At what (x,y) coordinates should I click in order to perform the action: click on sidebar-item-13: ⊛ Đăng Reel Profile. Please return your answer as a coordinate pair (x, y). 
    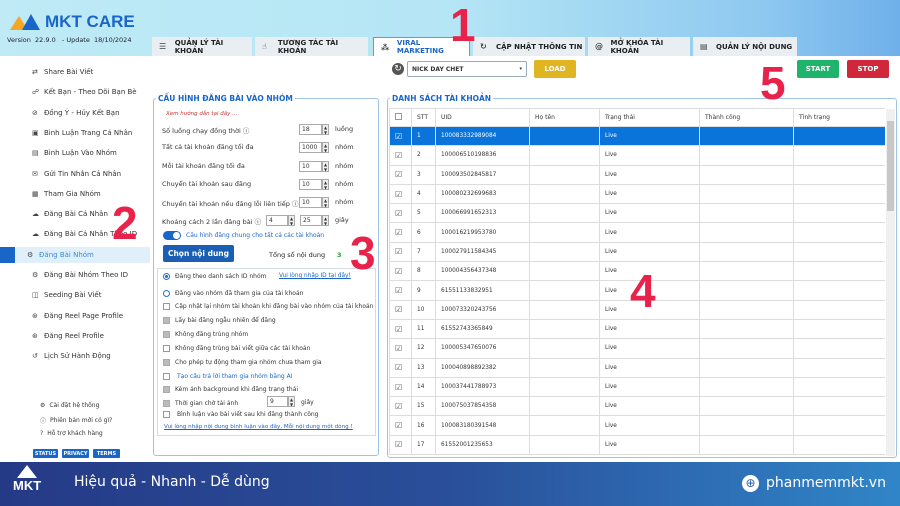
    Looking at the image, I should click on (85, 336).